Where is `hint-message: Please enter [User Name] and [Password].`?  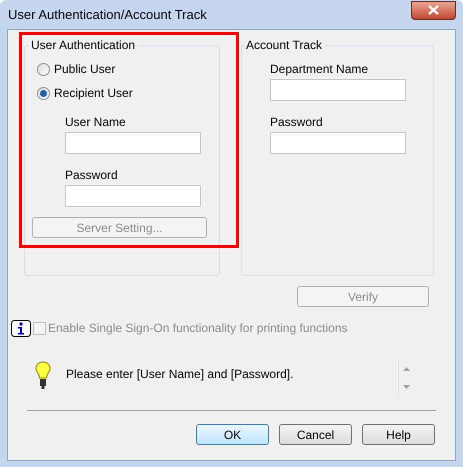
hint-message: Please enter [User Name] and [Password]. is located at coordinates (180, 374).